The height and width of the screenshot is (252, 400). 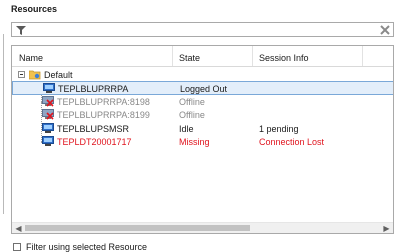 I want to click on clear-filter-icon, so click(x=385, y=30).